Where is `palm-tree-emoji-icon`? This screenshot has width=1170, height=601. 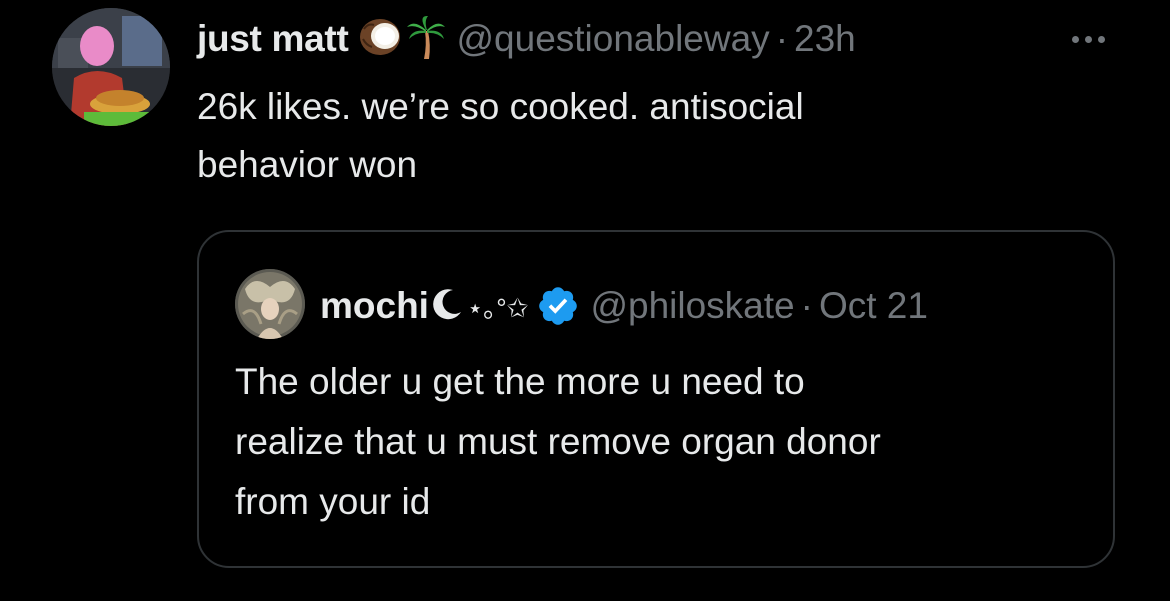 palm-tree-emoji-icon is located at coordinates (426, 39).